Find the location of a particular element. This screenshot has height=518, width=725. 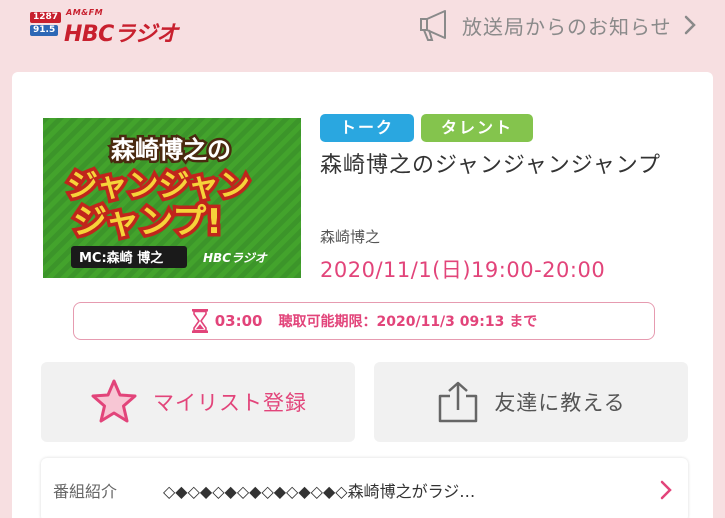

program-title: 森崎博之のジャンジャンジャンプ is located at coordinates (491, 165).